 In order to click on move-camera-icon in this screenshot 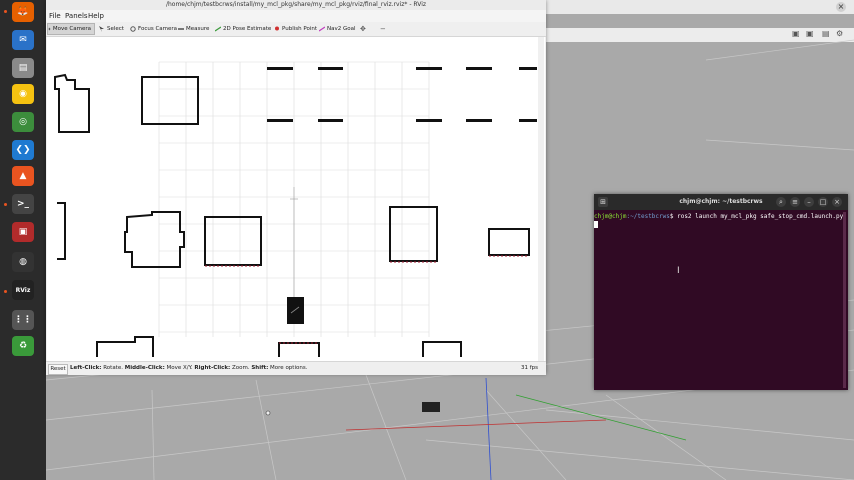, I will do `click(49, 29)`.